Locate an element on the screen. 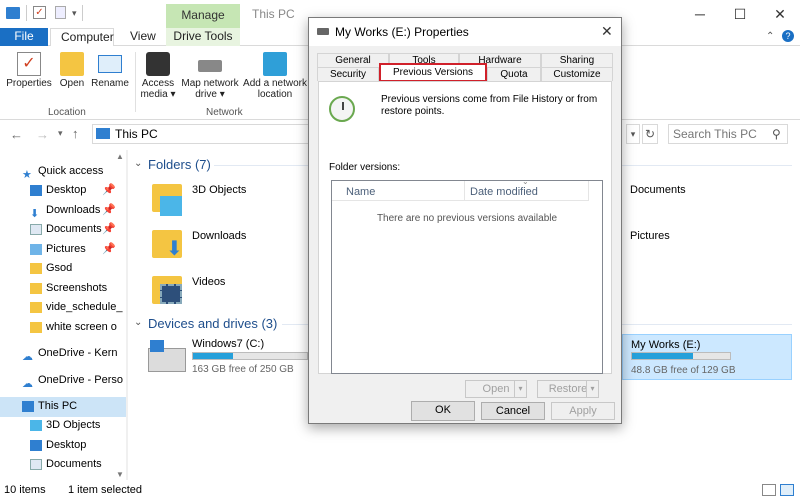 This screenshot has height=500, width=800. map-drive-label: Map network drive ▾ is located at coordinates (210, 89).